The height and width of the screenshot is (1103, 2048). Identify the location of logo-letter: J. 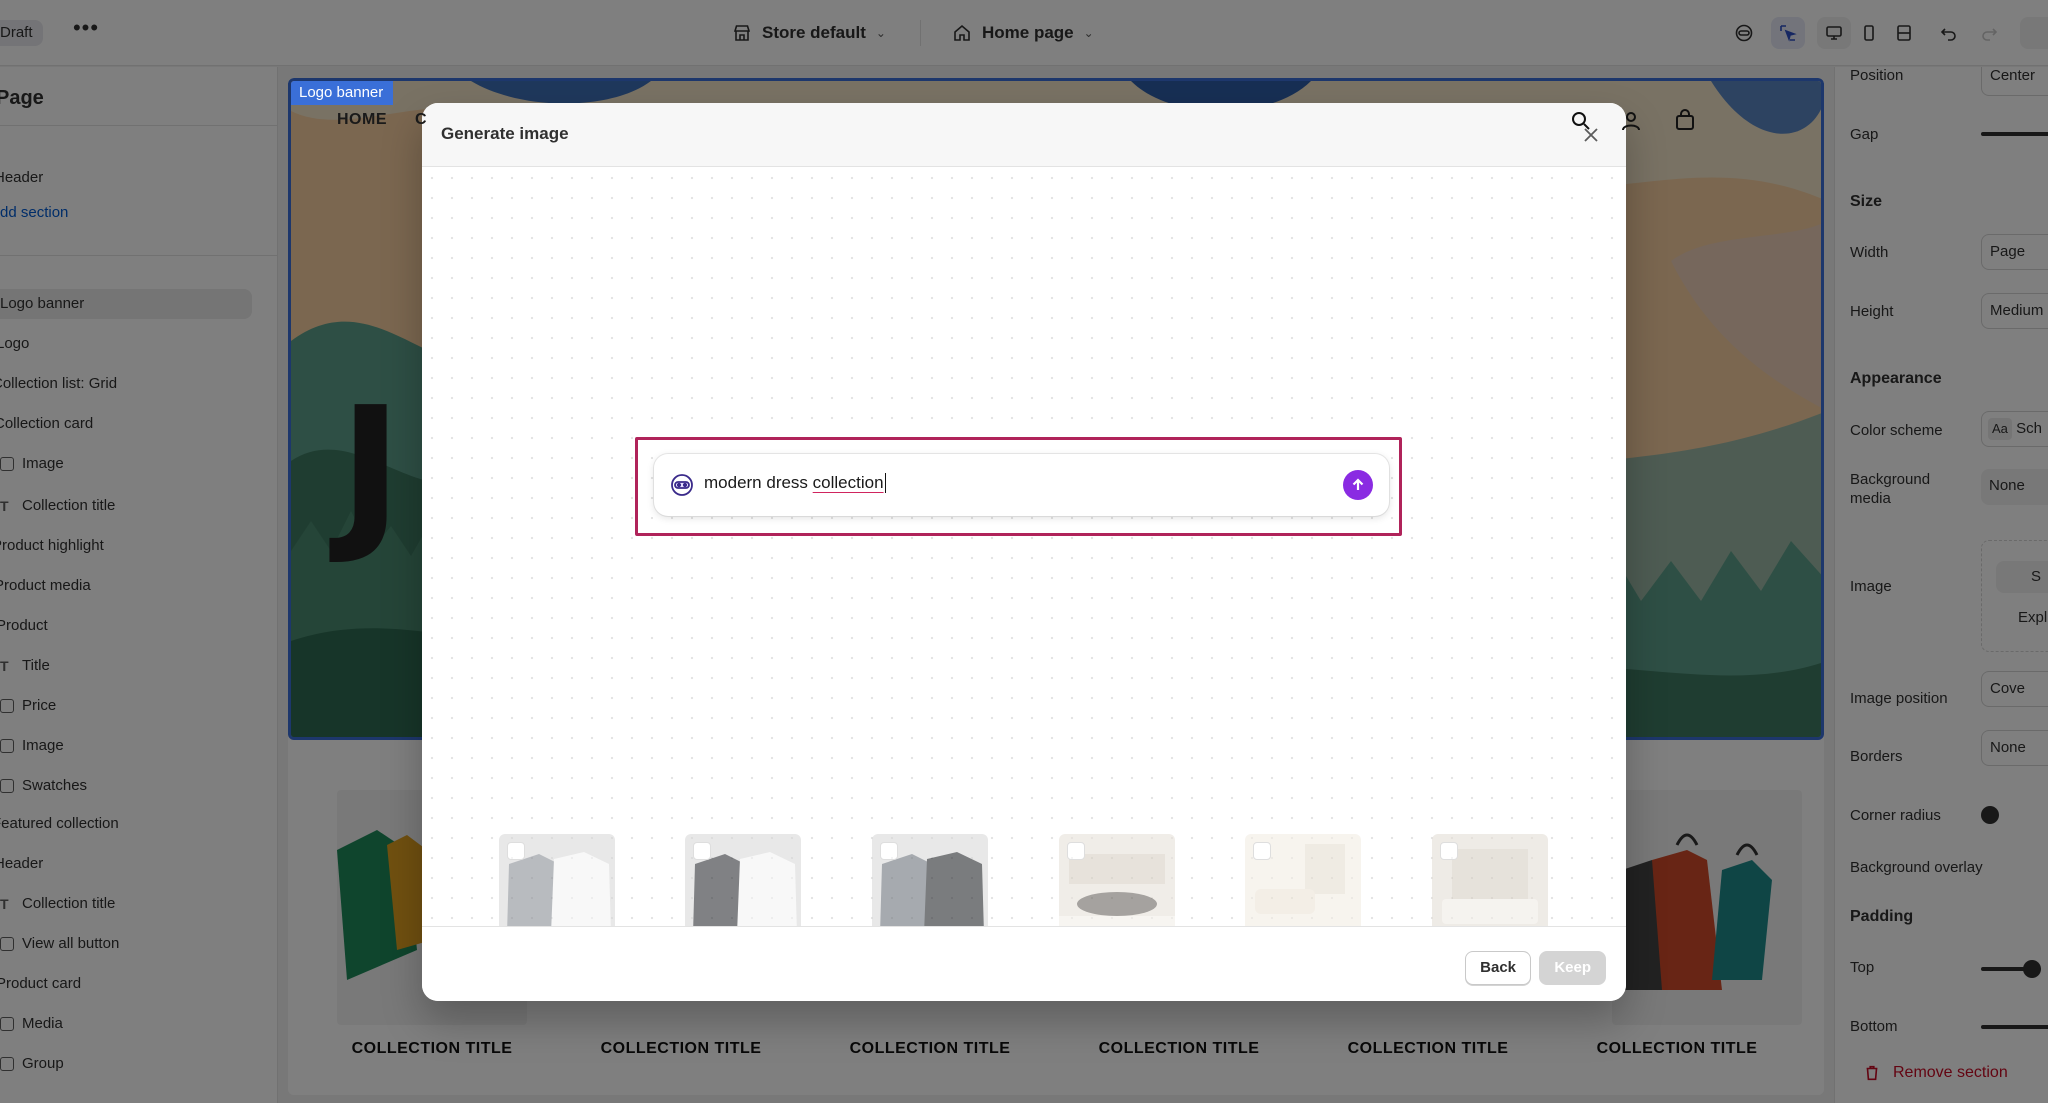
(371, 470).